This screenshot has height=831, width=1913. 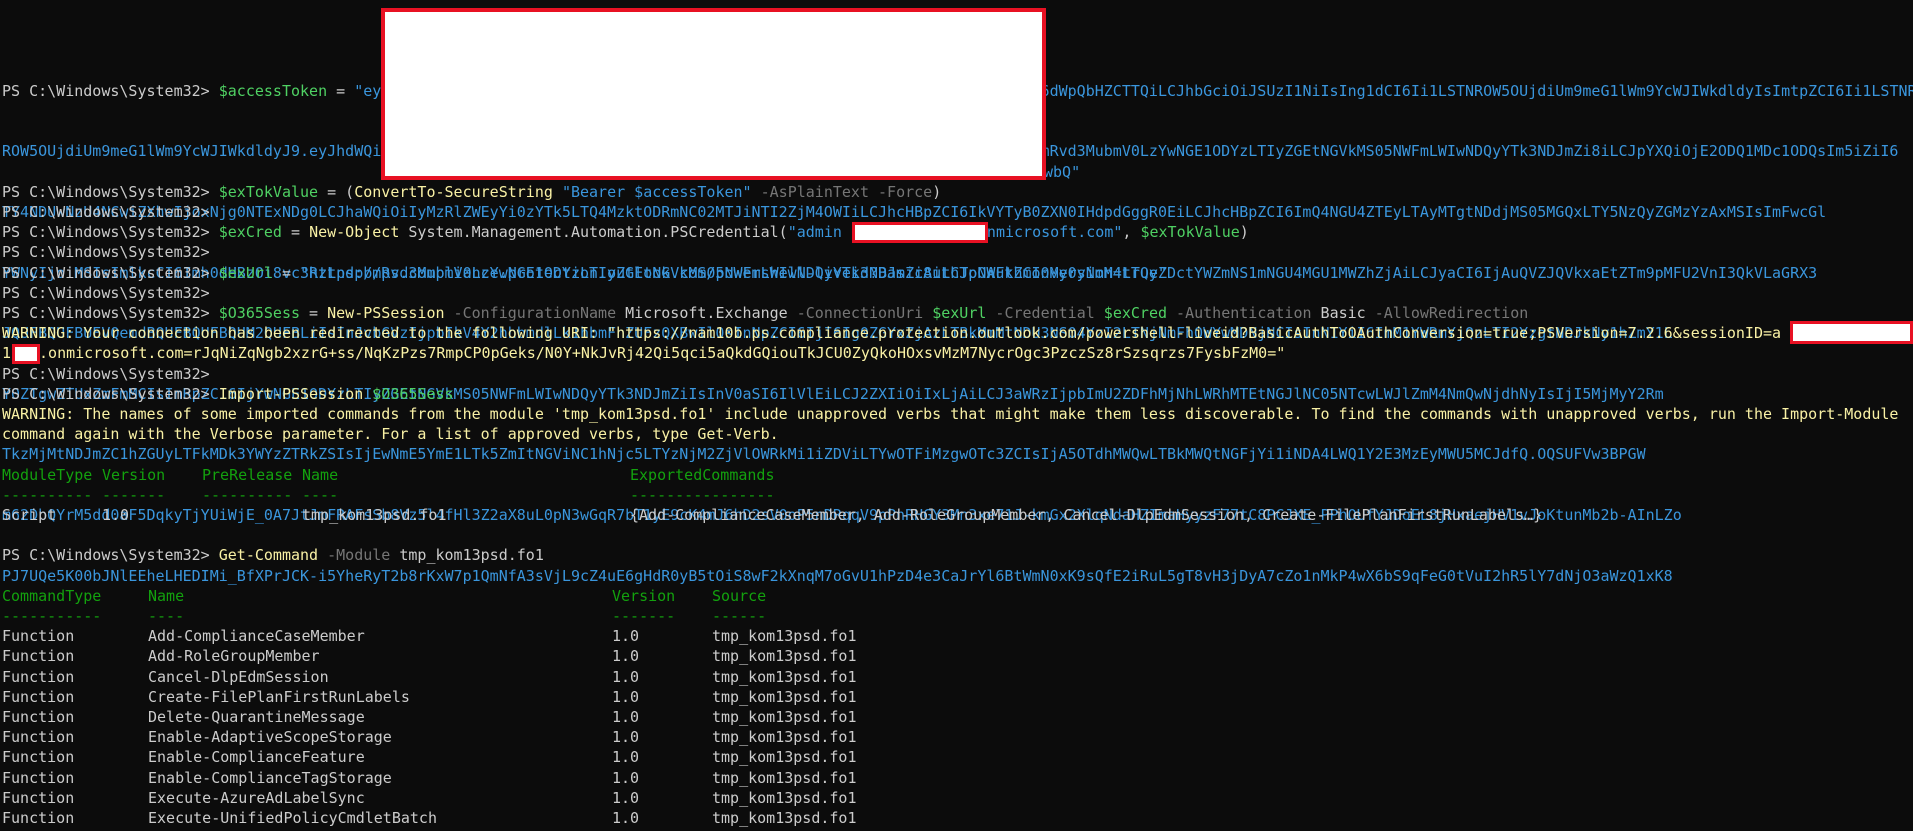 I want to click on cell-name: tmp_kom13psd.fo1, so click(x=374, y=515).